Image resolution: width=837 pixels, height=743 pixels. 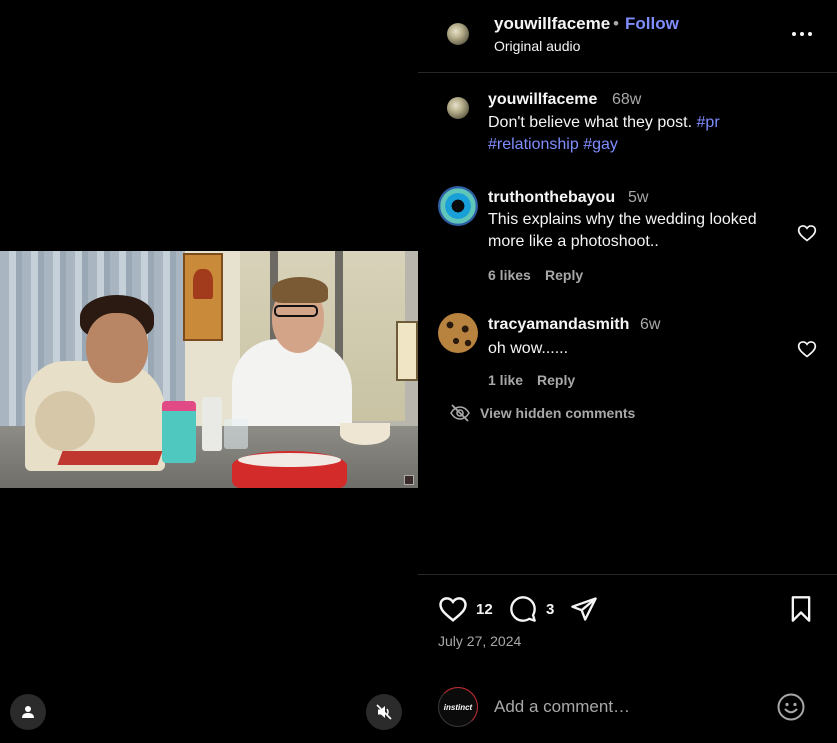 What do you see at coordinates (289, 469) in the screenshot?
I see `video-red-pot` at bounding box center [289, 469].